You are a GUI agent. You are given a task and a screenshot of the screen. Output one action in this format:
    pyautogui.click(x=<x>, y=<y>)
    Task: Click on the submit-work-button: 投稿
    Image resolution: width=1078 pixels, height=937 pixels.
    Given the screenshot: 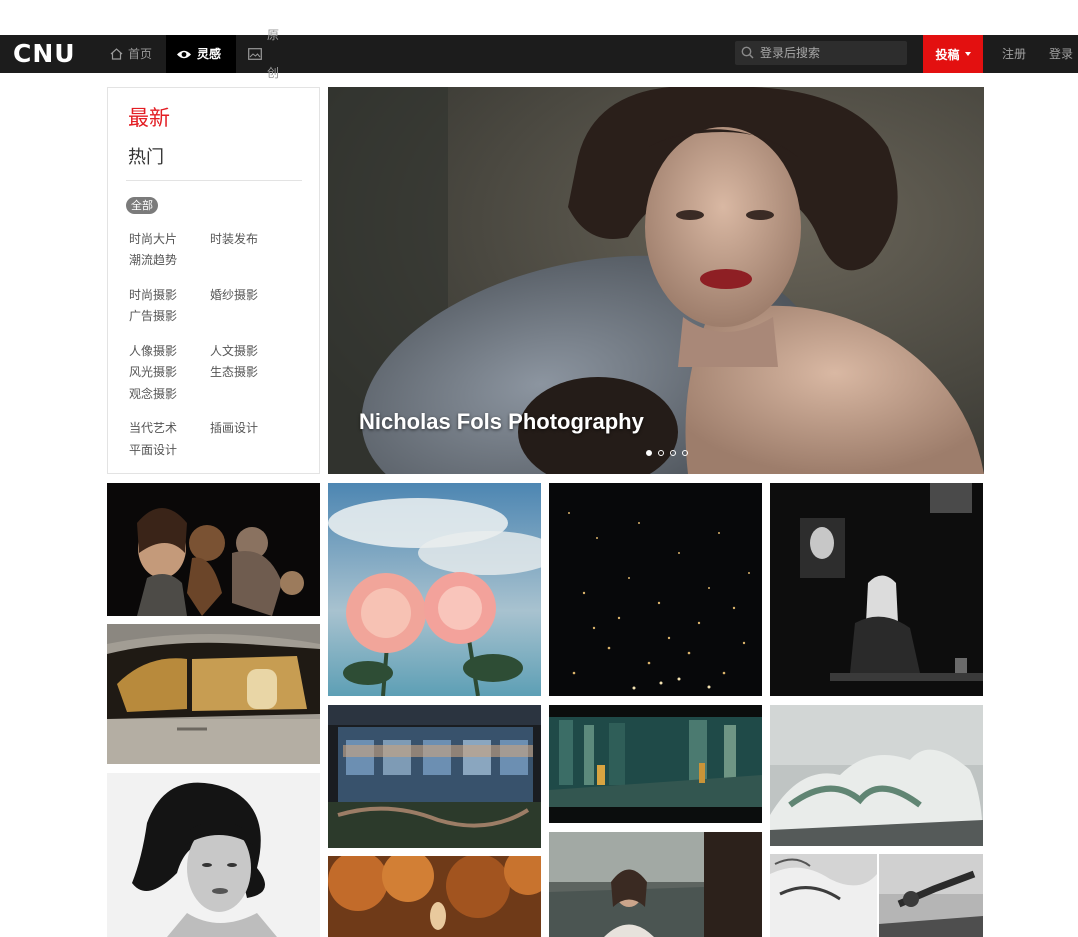 What is the action you would take?
    pyautogui.click(x=953, y=54)
    